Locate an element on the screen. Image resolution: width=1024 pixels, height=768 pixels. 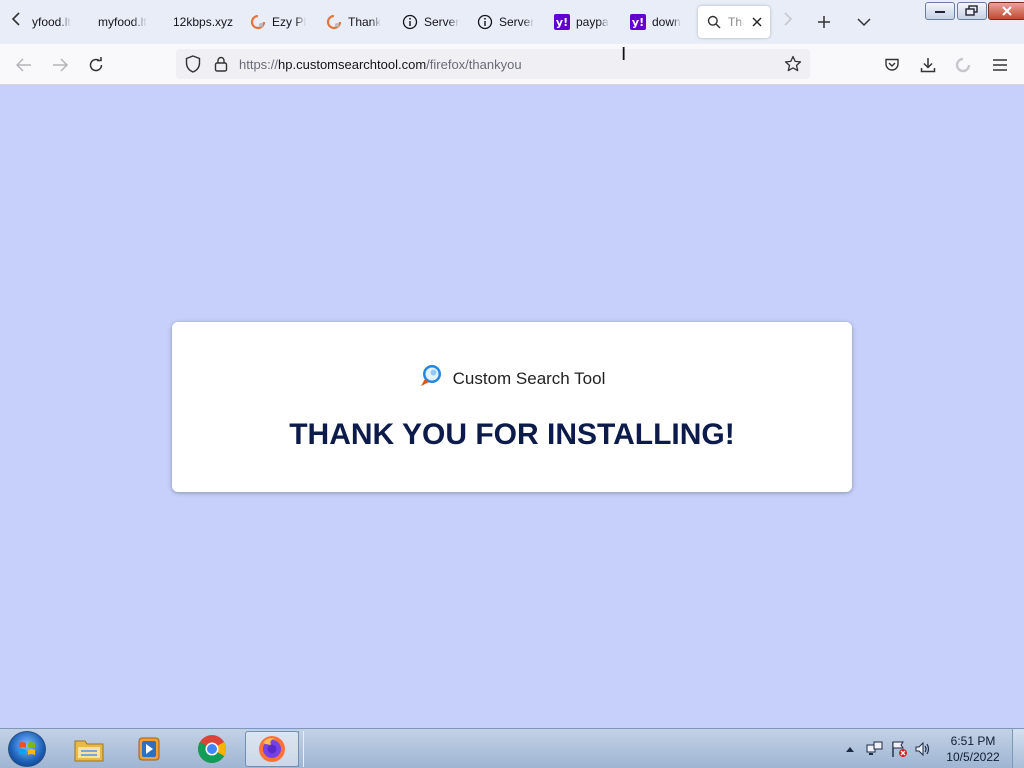
forward-button is located at coordinates (60, 65).